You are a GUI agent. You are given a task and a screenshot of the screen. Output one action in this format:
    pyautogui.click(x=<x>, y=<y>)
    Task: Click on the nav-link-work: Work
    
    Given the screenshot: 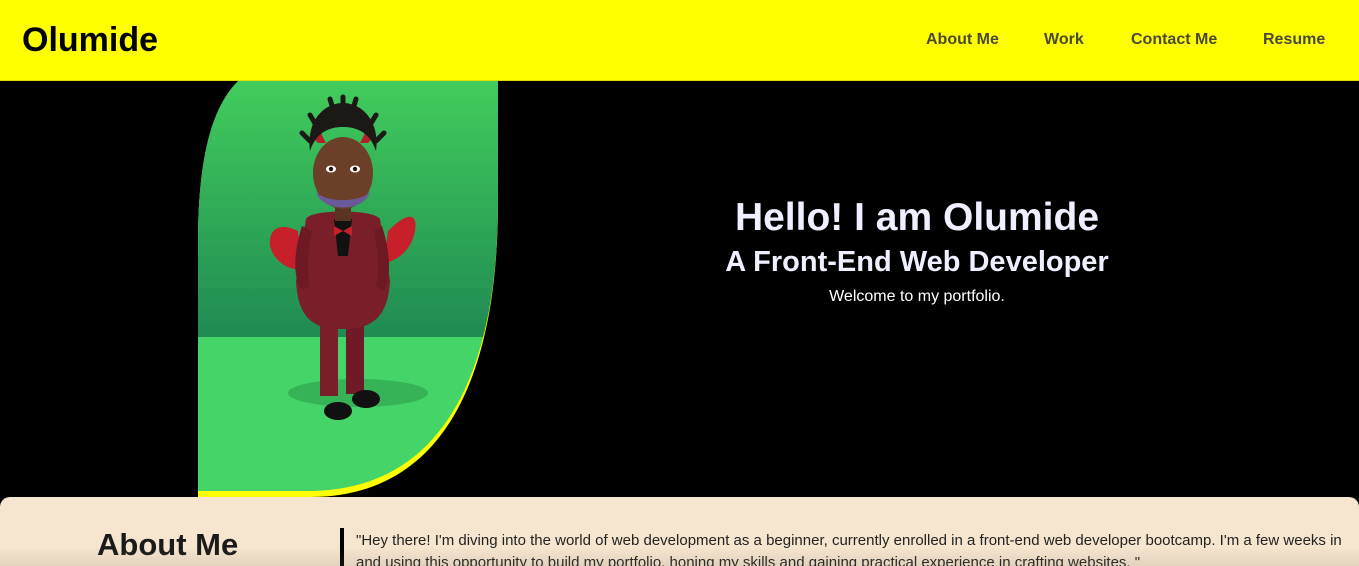 What is the action you would take?
    pyautogui.click(x=1064, y=40)
    